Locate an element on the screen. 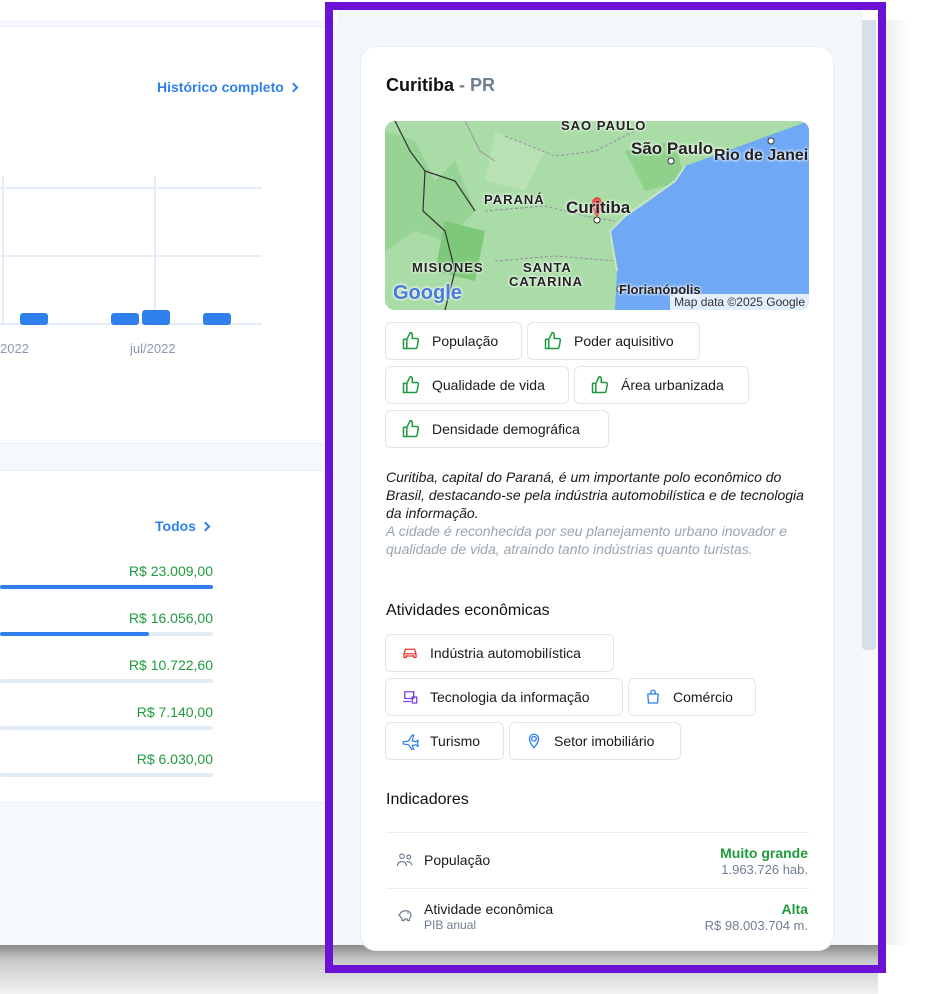 This screenshot has width=942, height=994. view-all-link: Todos is located at coordinates (183, 526).